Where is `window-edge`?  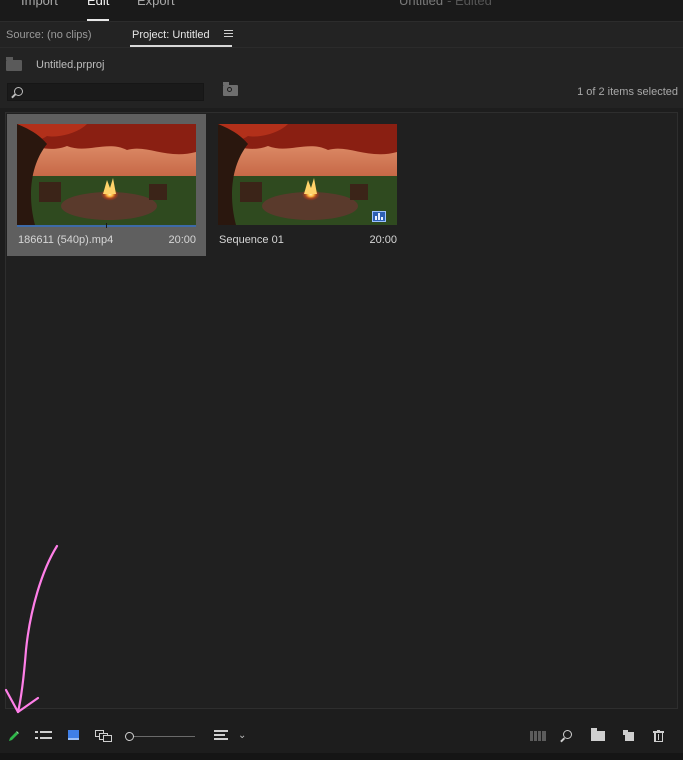
window-edge is located at coordinates (341, 756).